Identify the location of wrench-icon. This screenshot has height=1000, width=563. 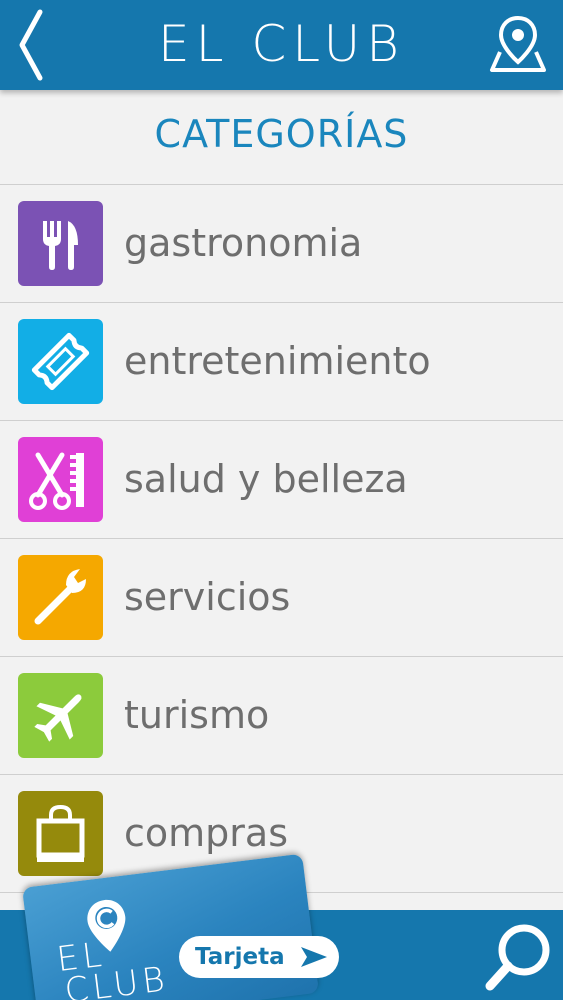
(60, 597).